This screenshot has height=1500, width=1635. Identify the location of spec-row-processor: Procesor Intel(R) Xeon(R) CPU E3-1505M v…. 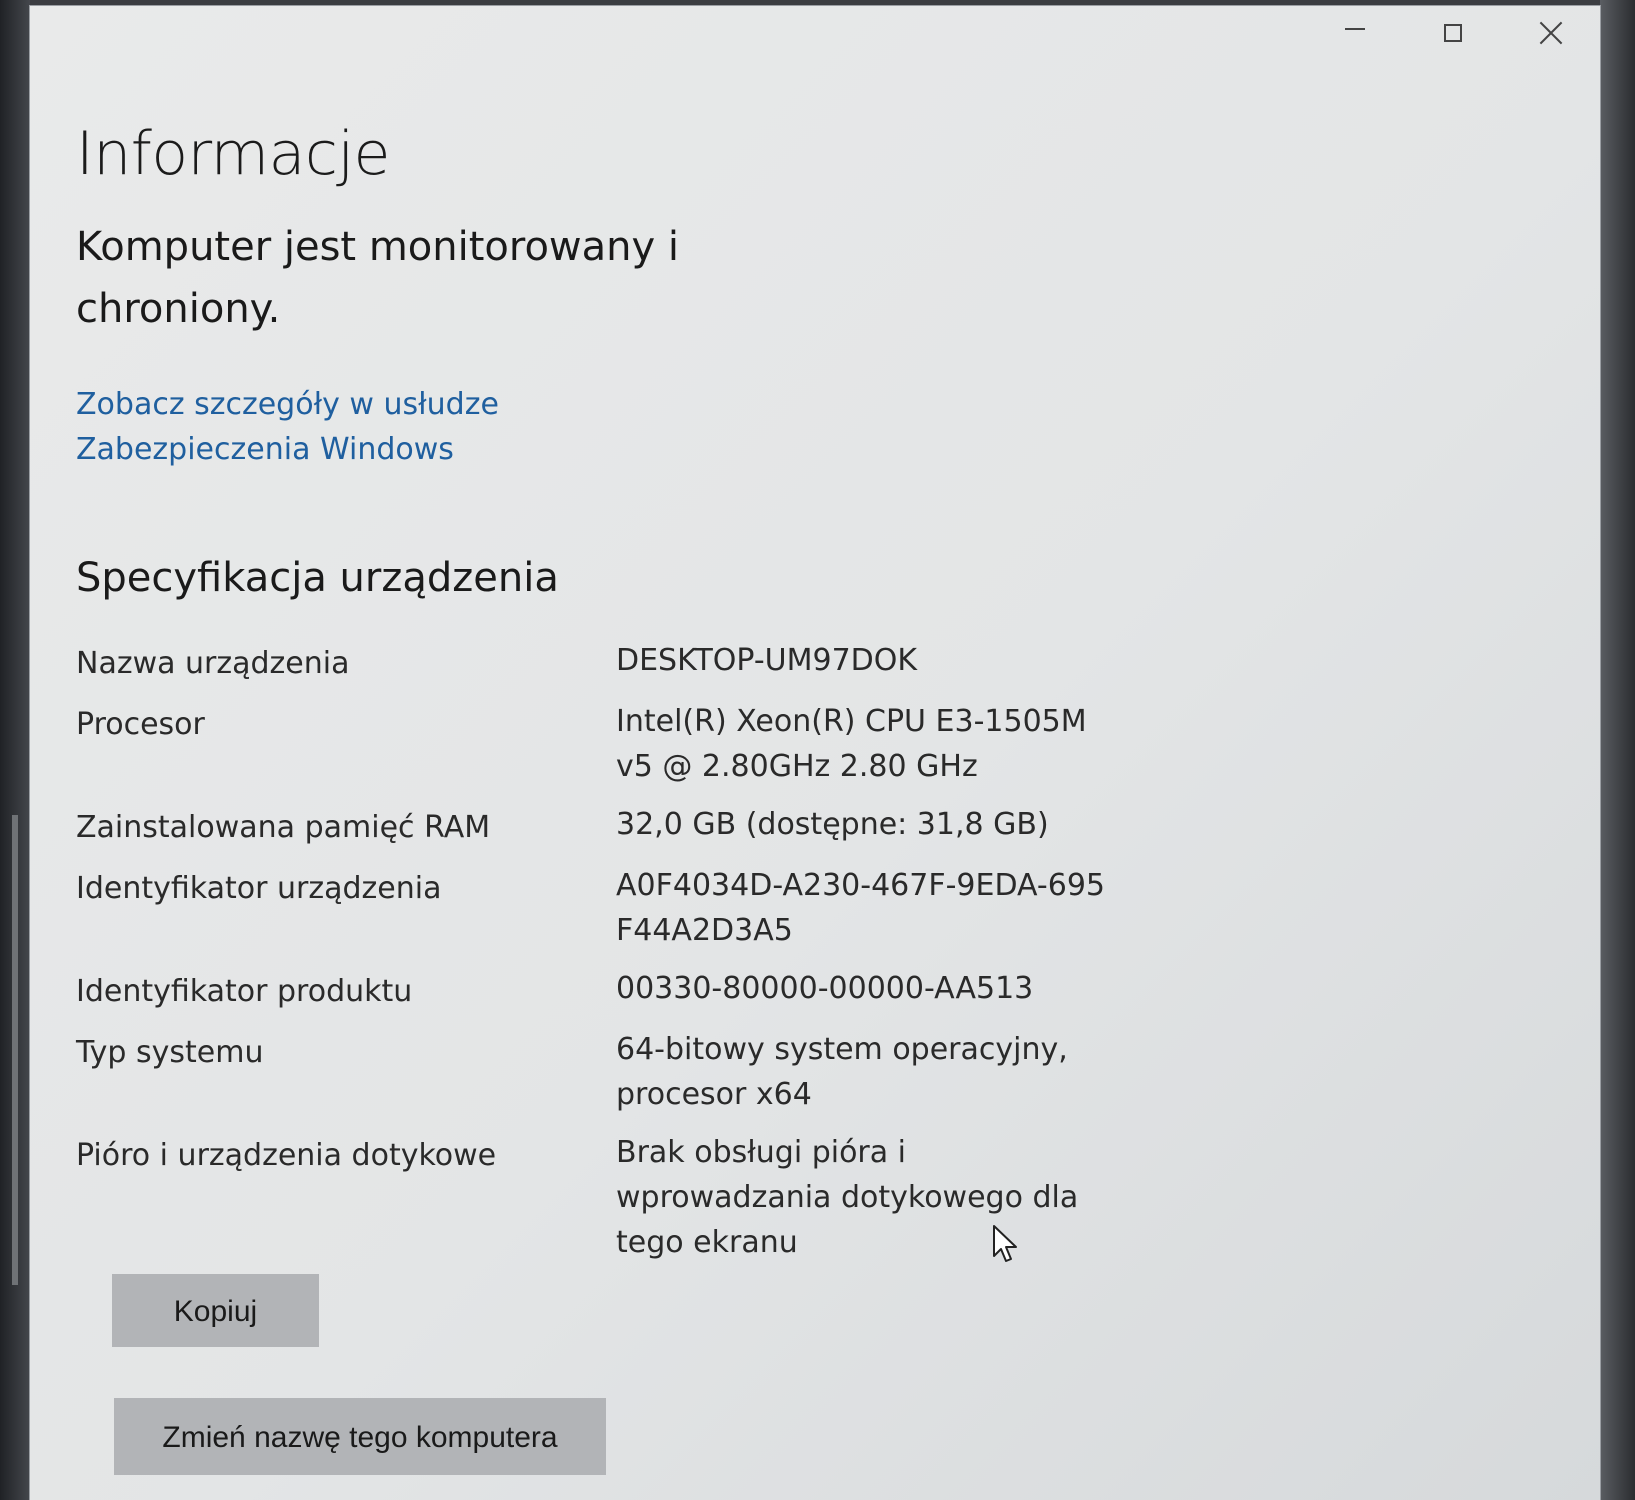
(596, 744).